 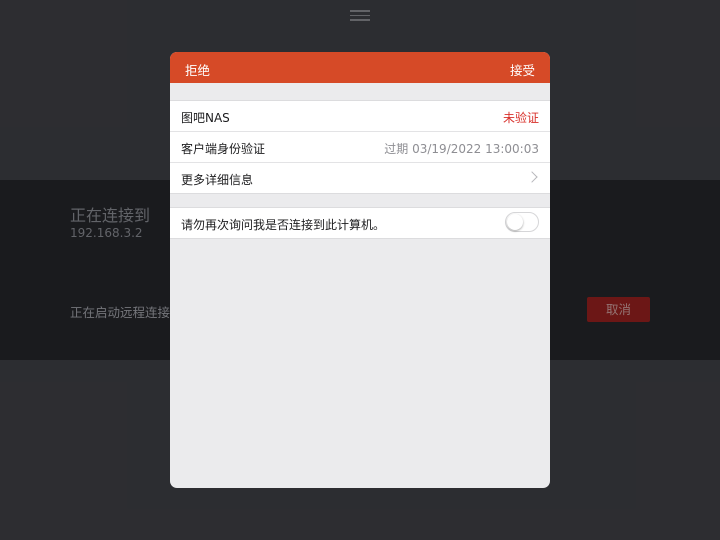 What do you see at coordinates (360, 67) in the screenshot?
I see `dialog-header: 拒绝 接受` at bounding box center [360, 67].